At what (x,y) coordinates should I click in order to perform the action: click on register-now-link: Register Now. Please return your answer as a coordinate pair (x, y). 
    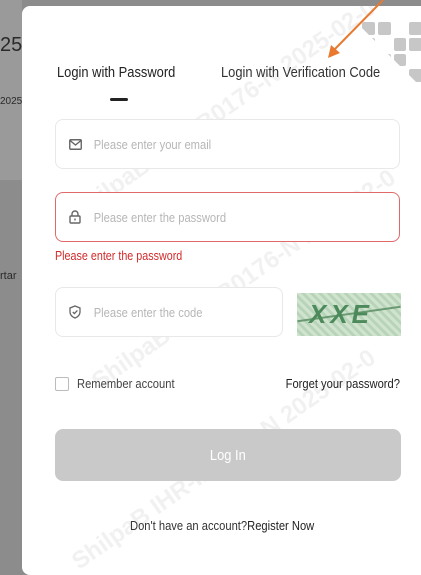
    Looking at the image, I should click on (280, 525).